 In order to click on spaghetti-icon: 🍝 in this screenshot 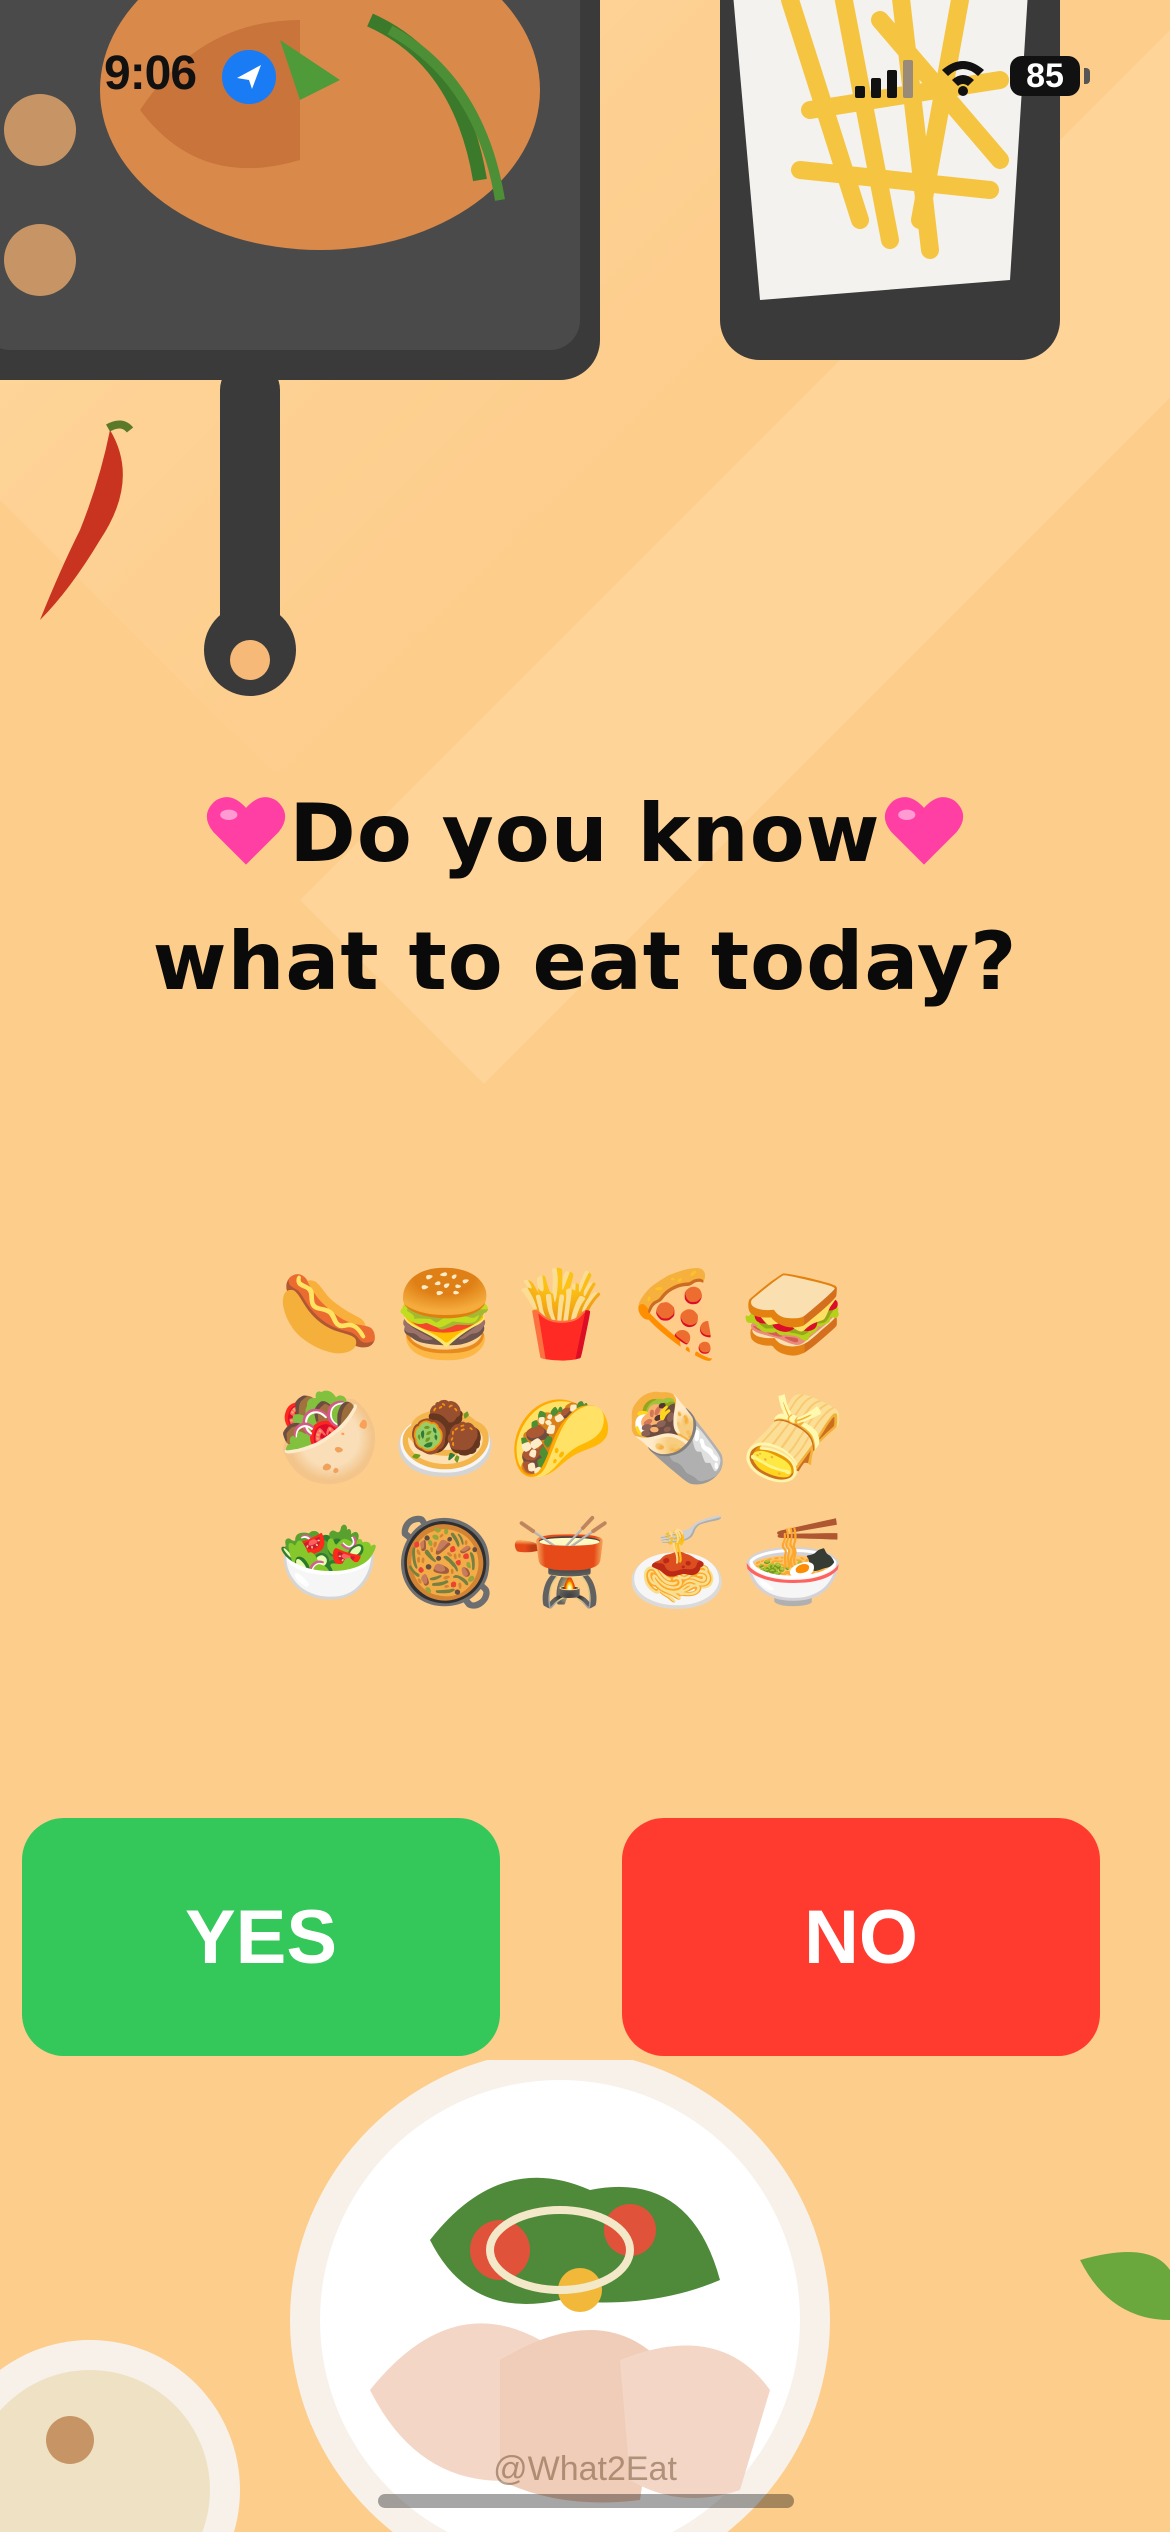, I will do `click(677, 1562)`.